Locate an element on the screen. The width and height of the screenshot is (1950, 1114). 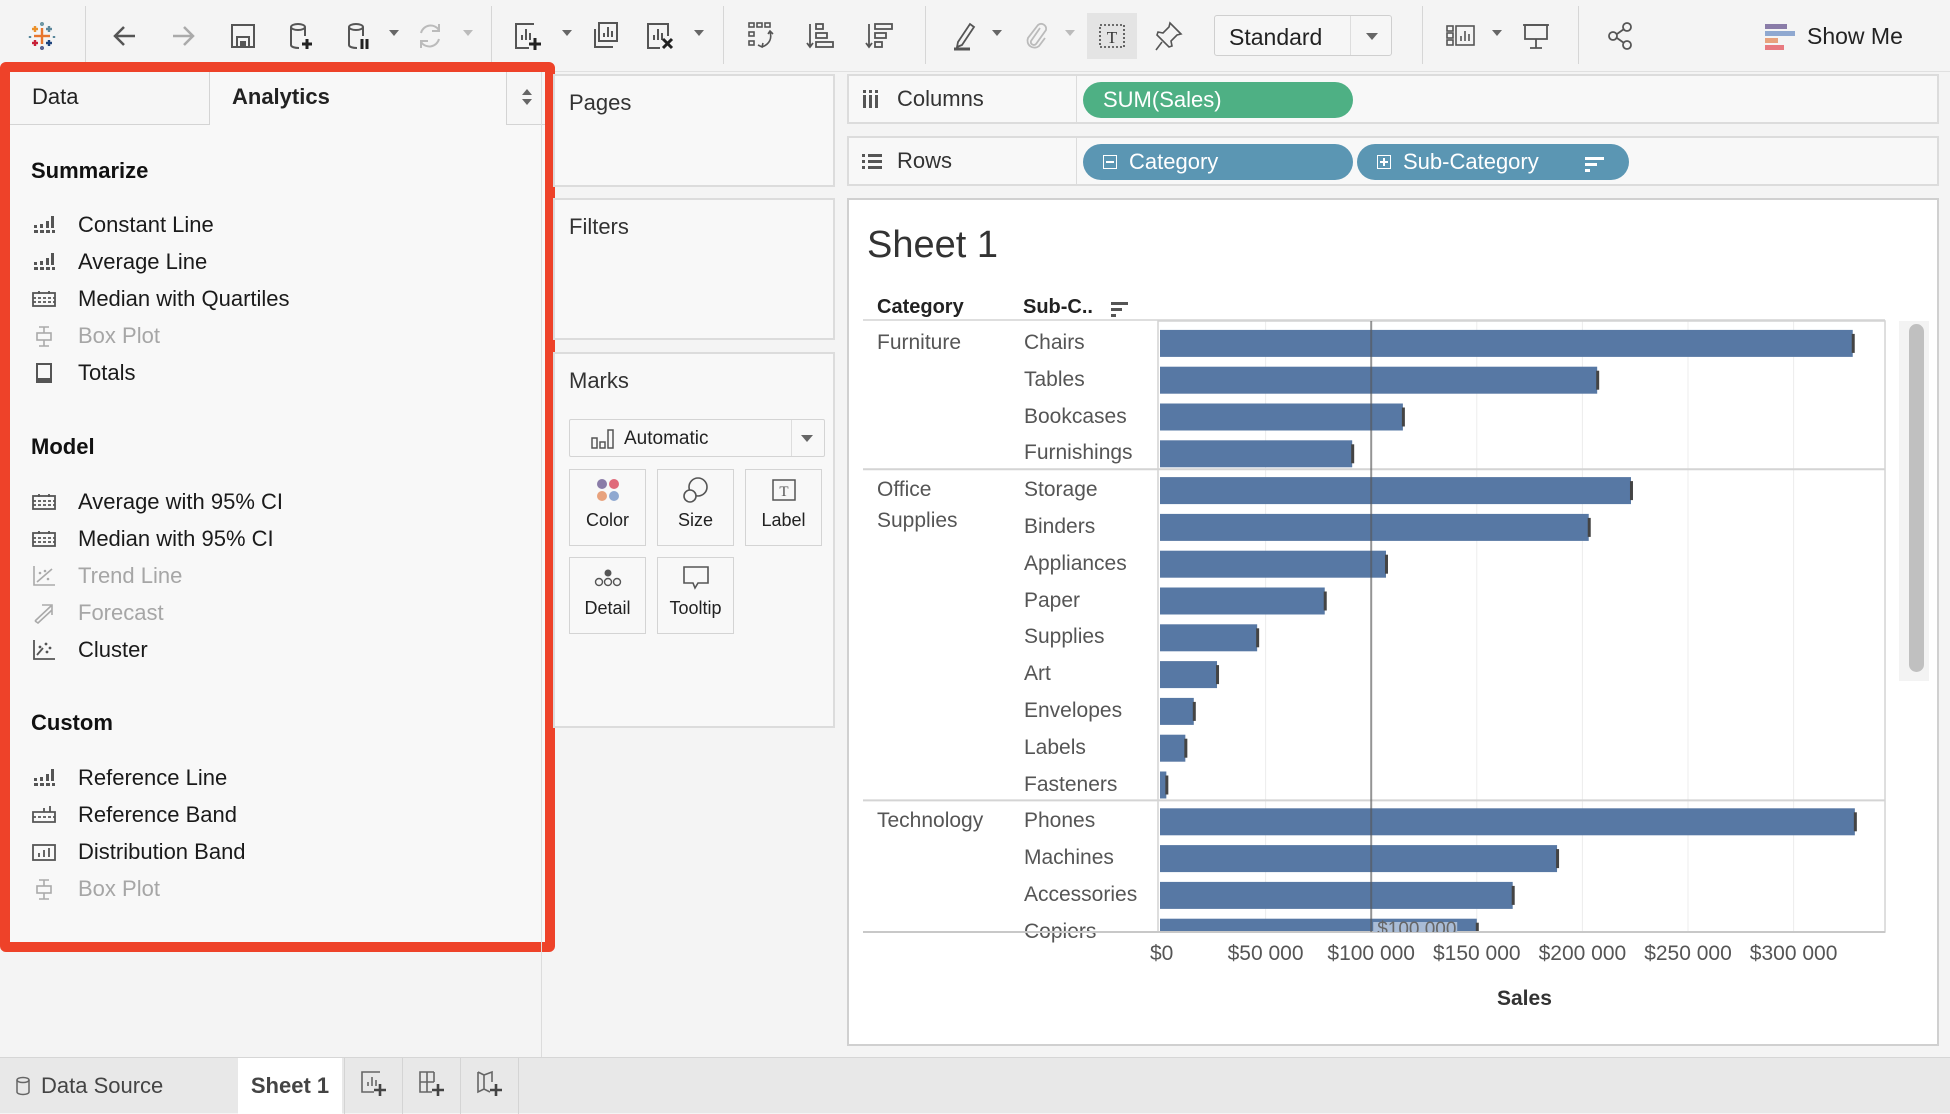
bar-furnishings is located at coordinates (1256, 454).